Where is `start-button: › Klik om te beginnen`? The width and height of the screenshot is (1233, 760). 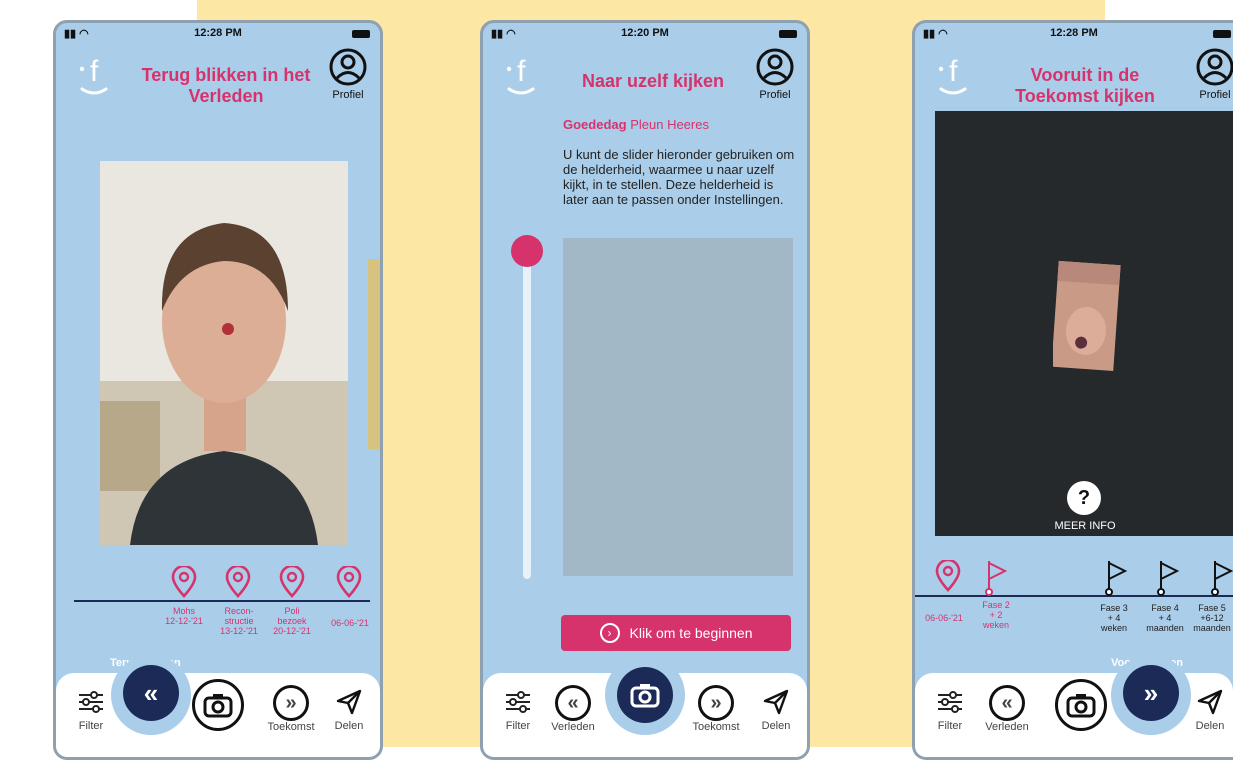 start-button: › Klik om te beginnen is located at coordinates (676, 633).